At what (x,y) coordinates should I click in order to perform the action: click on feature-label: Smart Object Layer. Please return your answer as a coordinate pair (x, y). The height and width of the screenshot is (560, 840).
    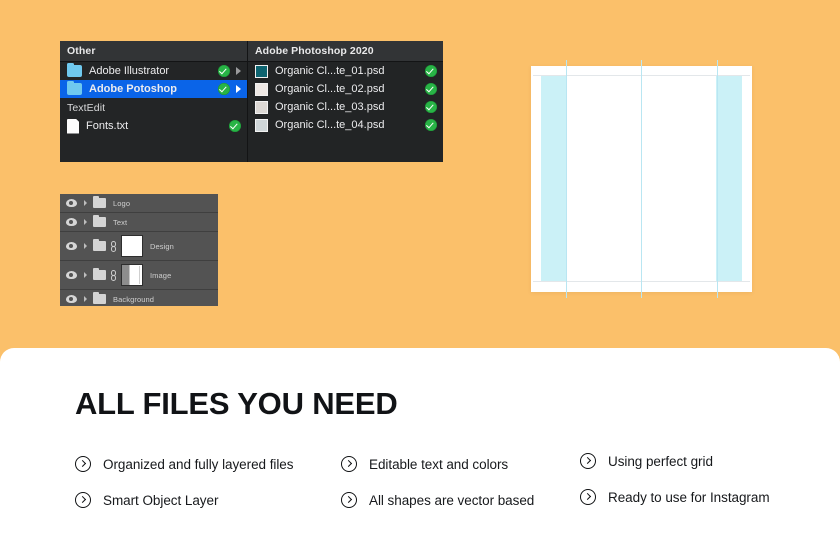
    Looking at the image, I should click on (161, 500).